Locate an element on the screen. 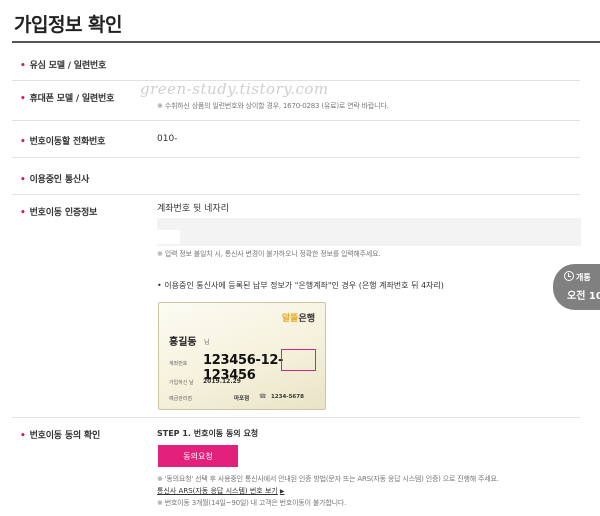 The height and width of the screenshot is (516, 600). opening-hours-widget: 개통 오전 10 is located at coordinates (576, 287).